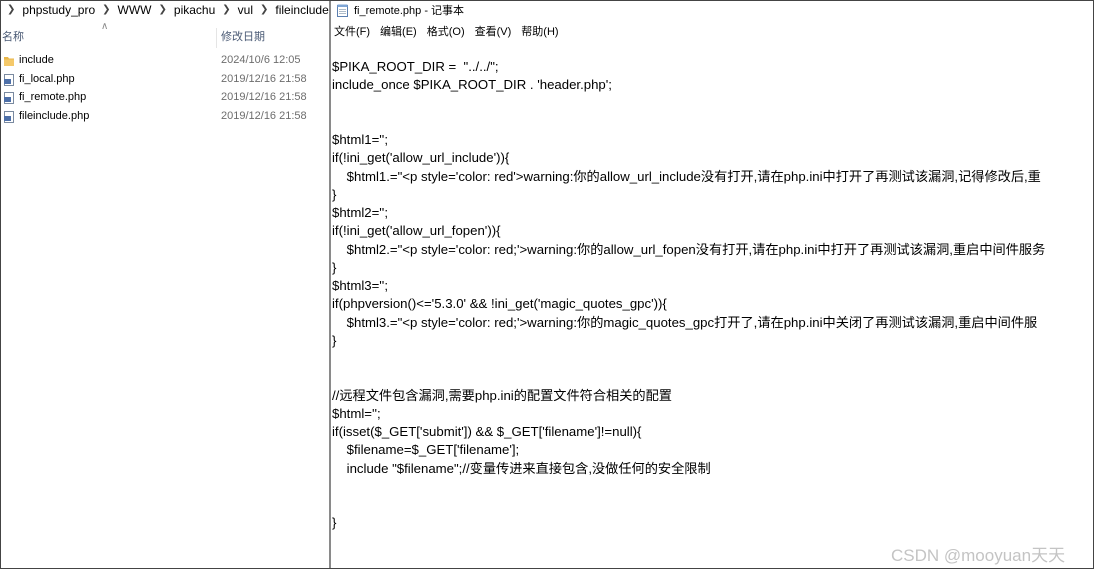 The image size is (1094, 569). I want to click on file-name: fileinclude.php, so click(54, 115).